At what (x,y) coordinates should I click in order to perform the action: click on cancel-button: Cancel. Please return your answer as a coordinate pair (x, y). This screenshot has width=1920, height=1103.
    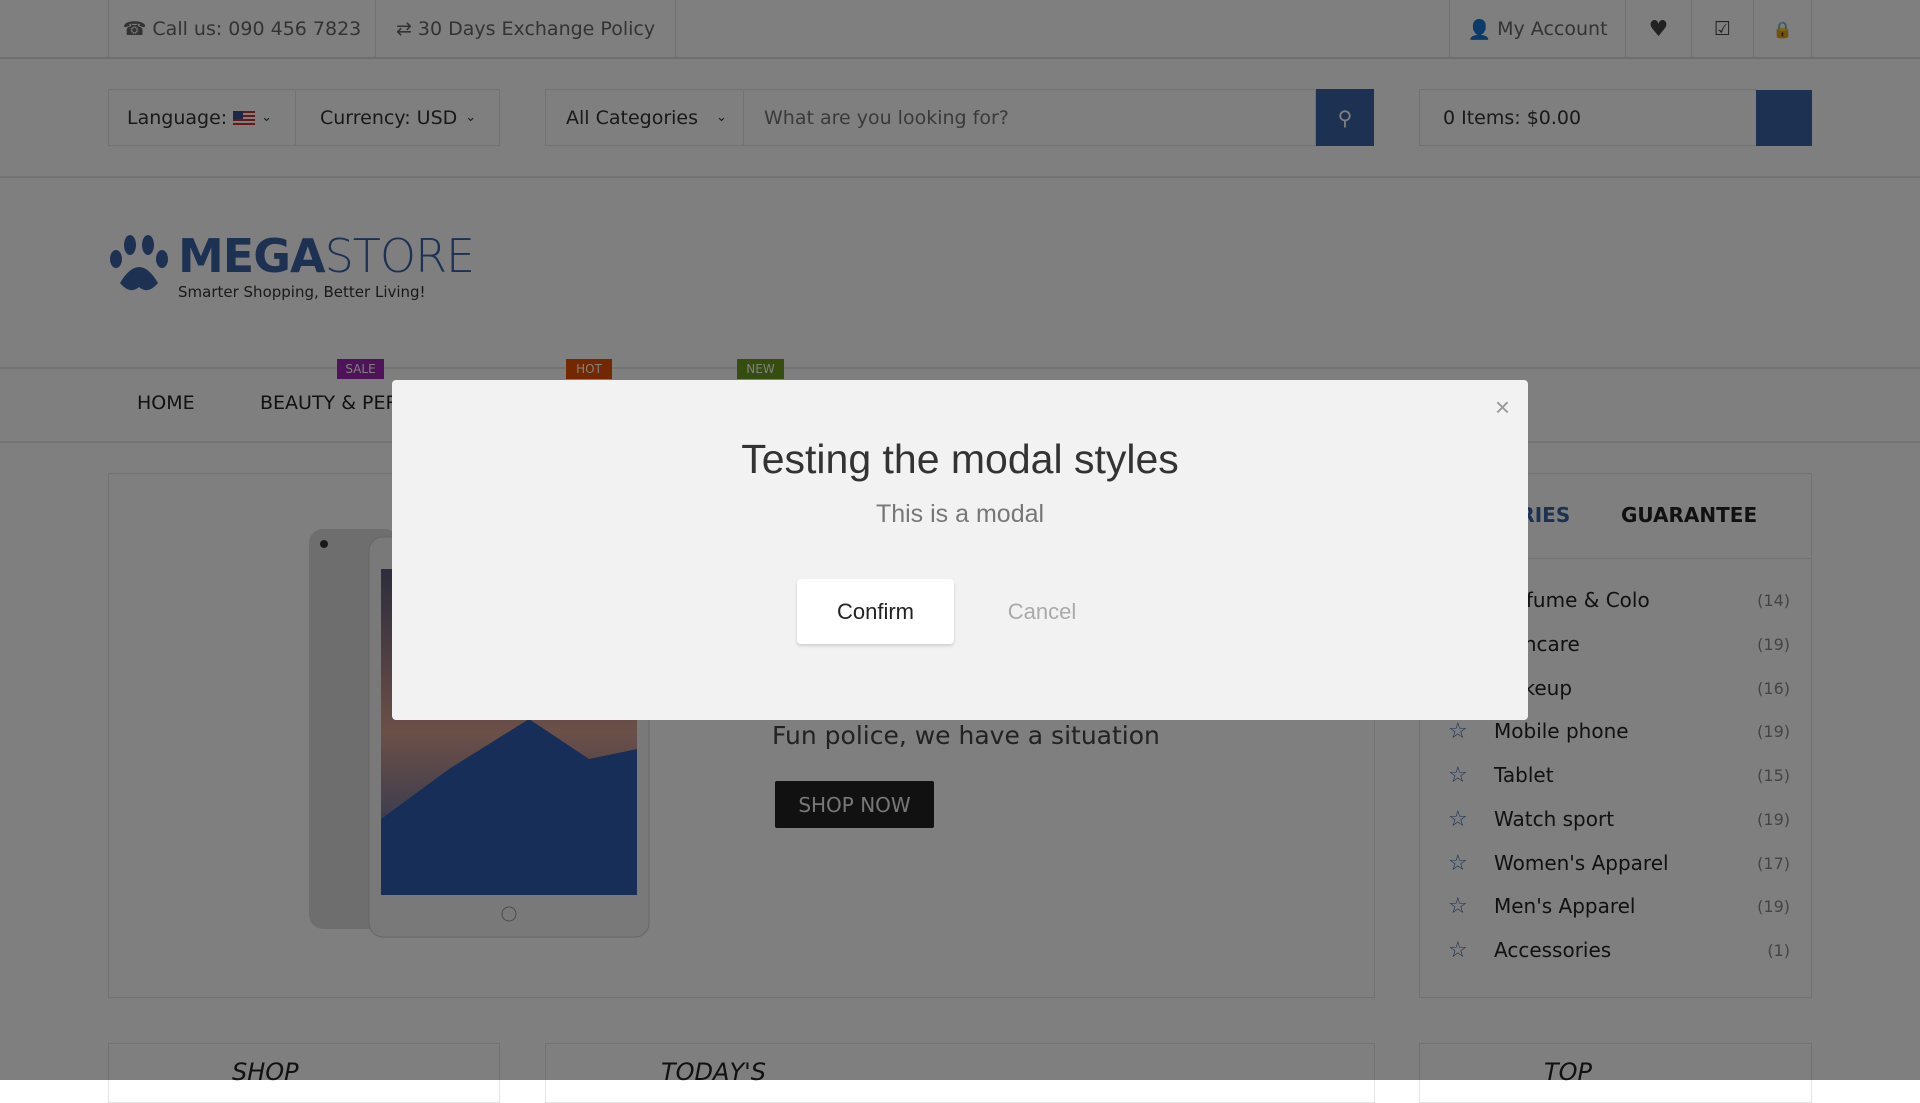
    Looking at the image, I should click on (1042, 611).